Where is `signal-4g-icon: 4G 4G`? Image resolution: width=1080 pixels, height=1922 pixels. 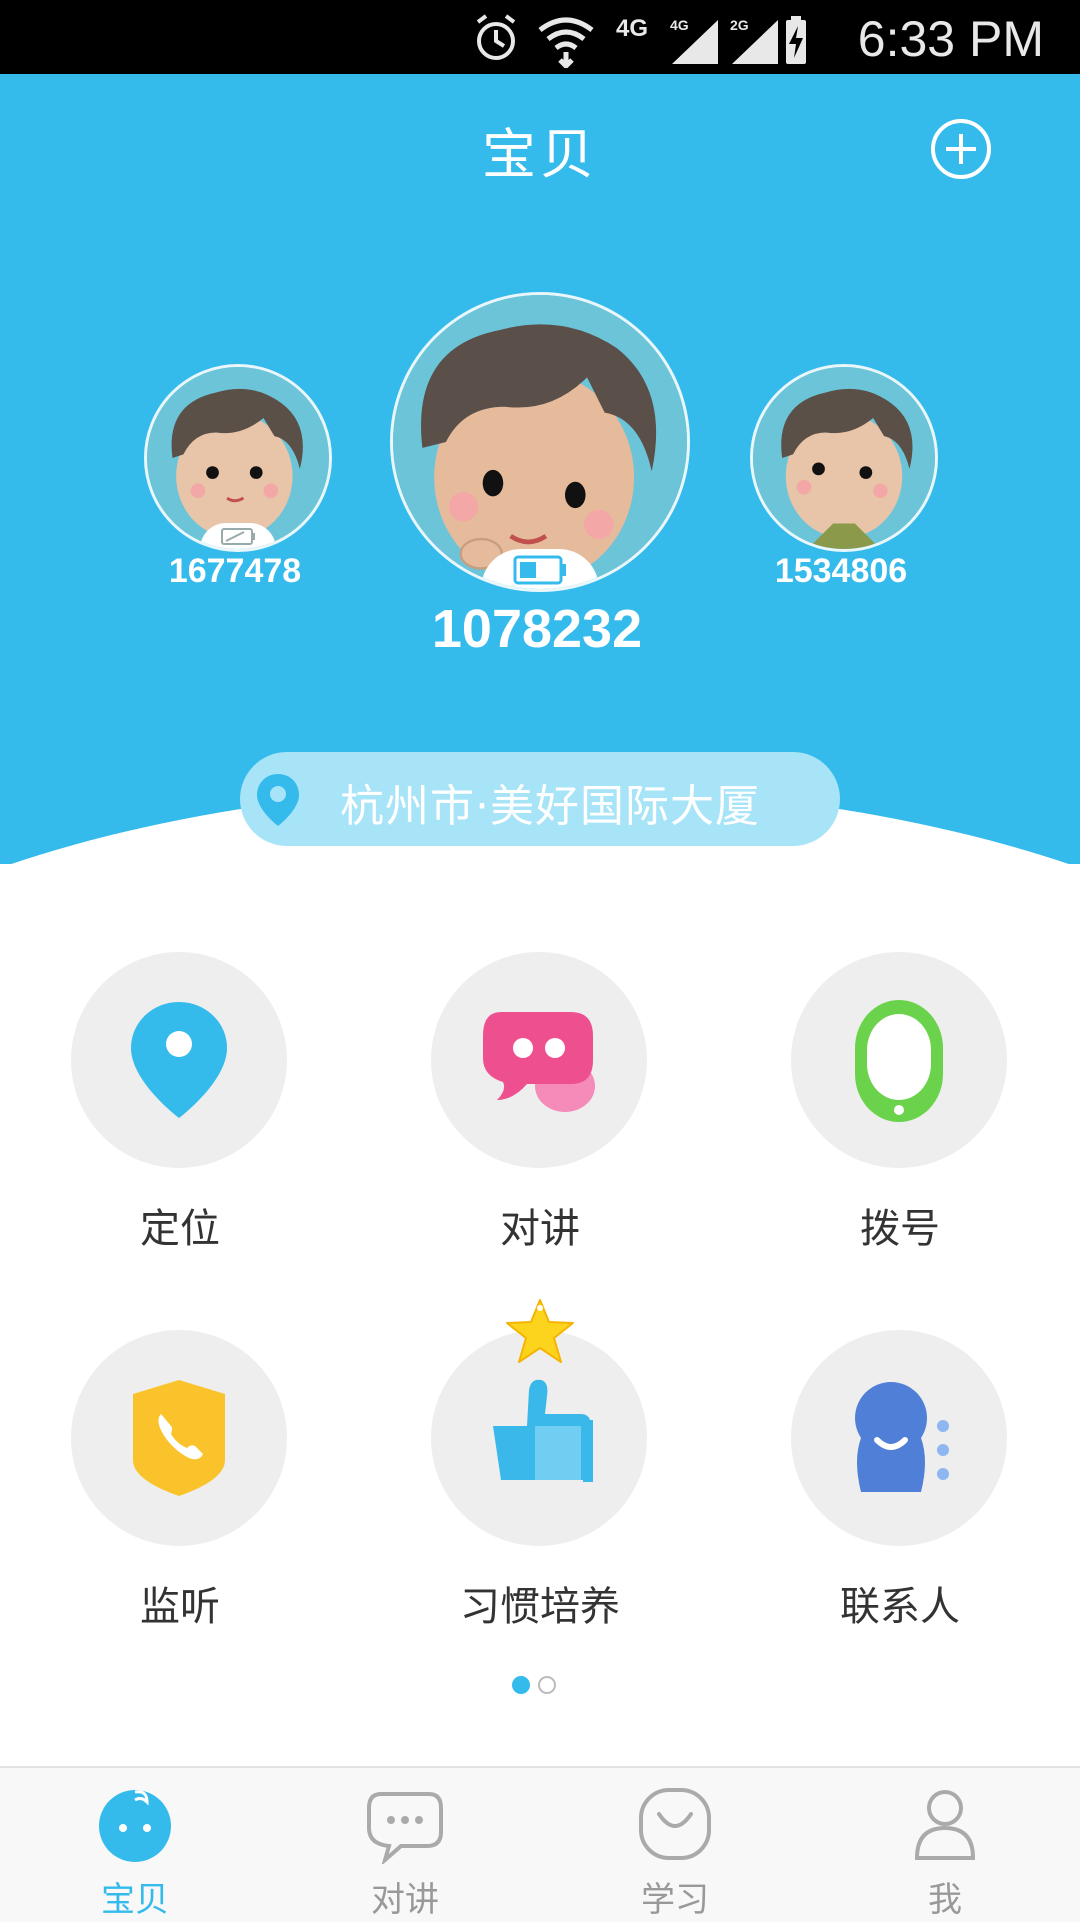 signal-4g-icon: 4G 4G is located at coordinates (667, 39).